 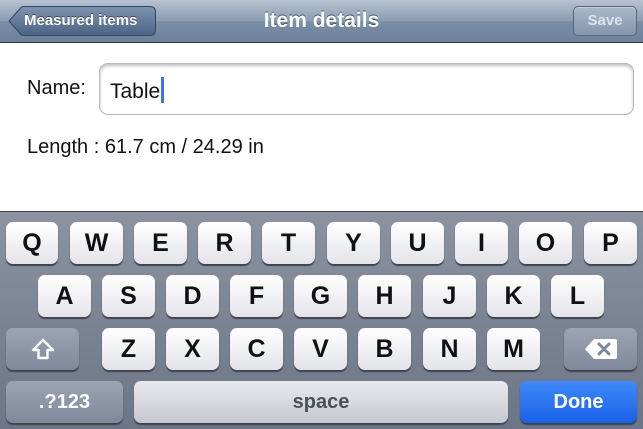 What do you see at coordinates (321, 402) in the screenshot?
I see `space-key: space` at bounding box center [321, 402].